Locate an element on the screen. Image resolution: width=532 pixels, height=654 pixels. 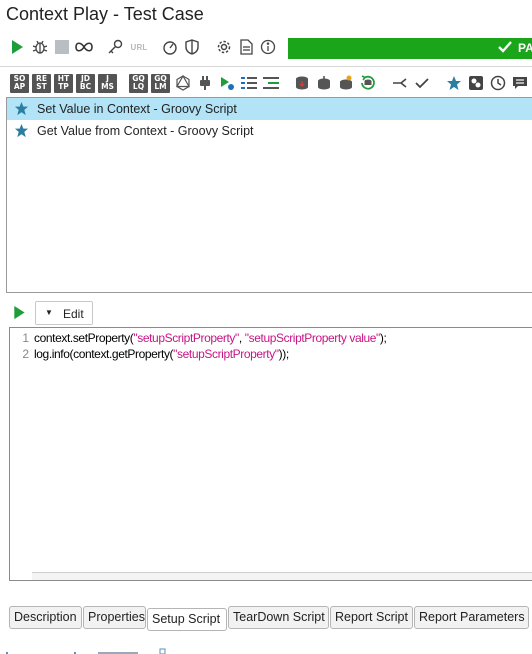
window-title: Context Play - Test Case is located at coordinates (105, 14).